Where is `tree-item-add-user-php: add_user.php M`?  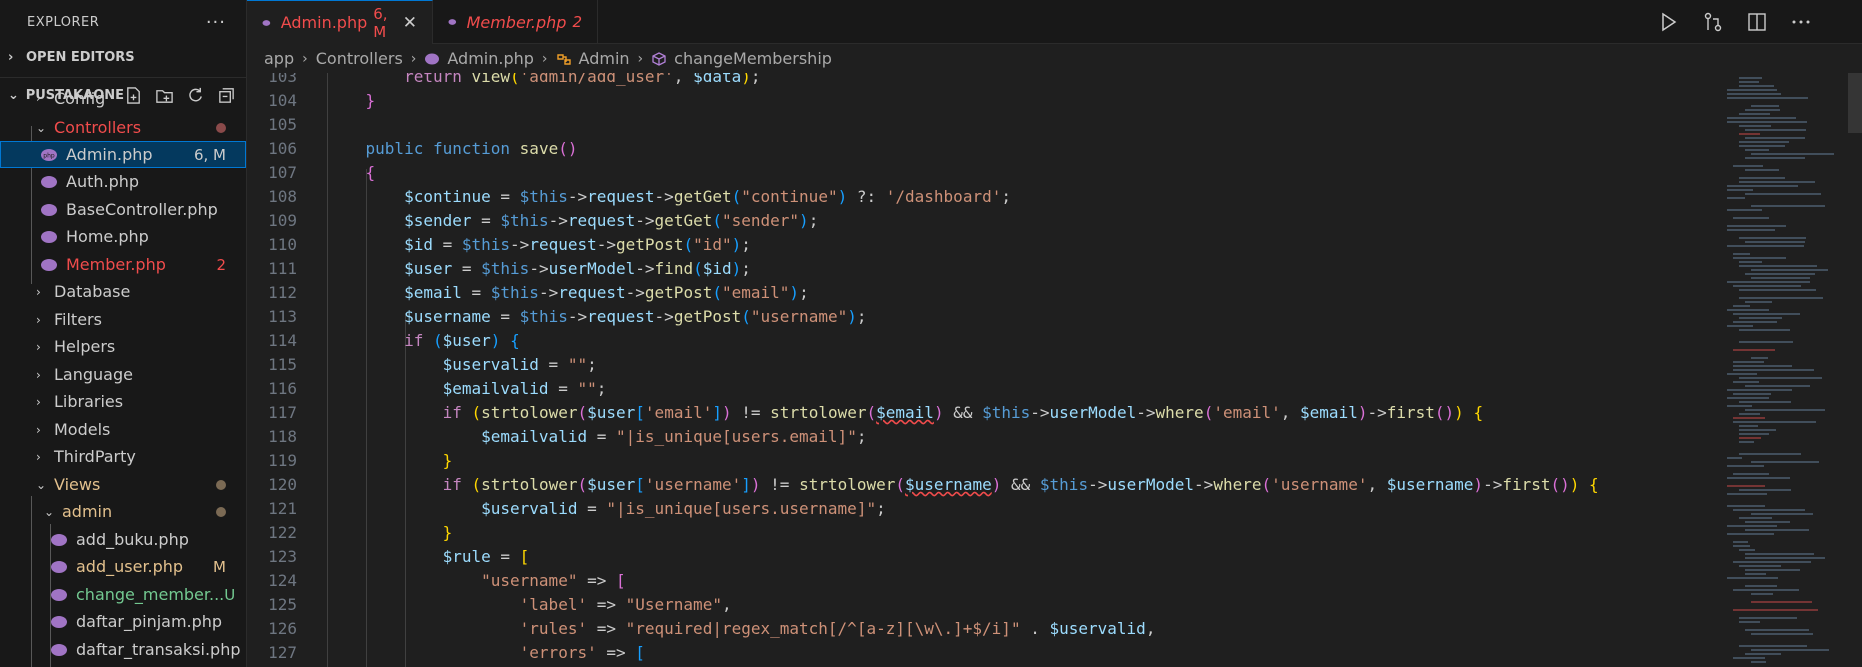 tree-item-add-user-php: add_user.php M is located at coordinates (123, 566).